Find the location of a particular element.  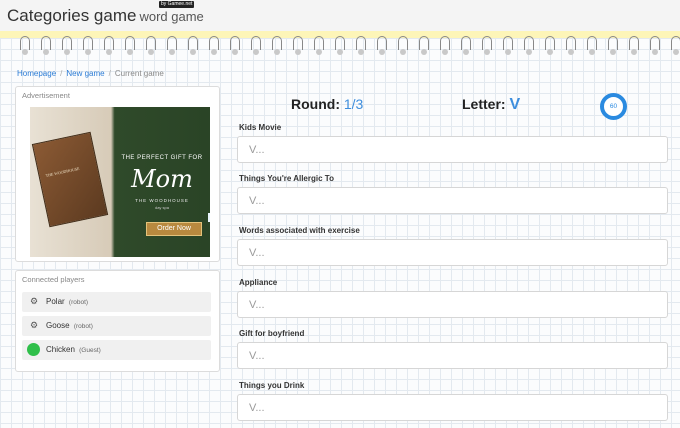

player-item: ⚙ Polar (robot) is located at coordinates (116, 302).